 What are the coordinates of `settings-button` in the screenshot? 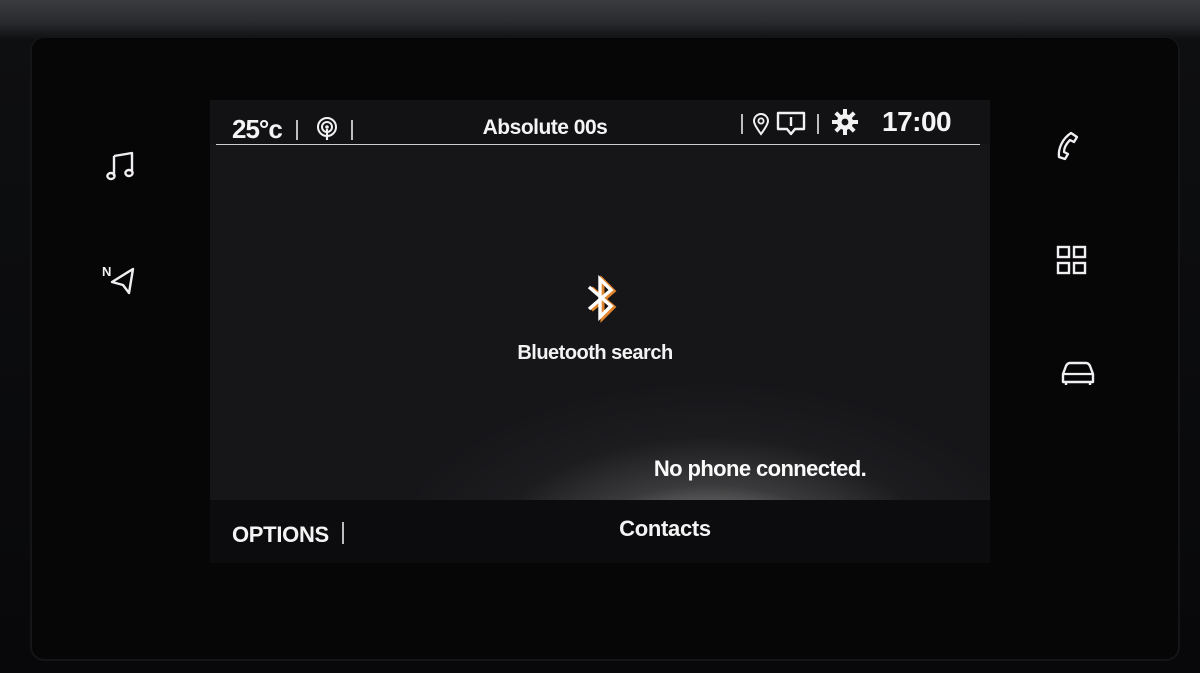 It's located at (845, 122).